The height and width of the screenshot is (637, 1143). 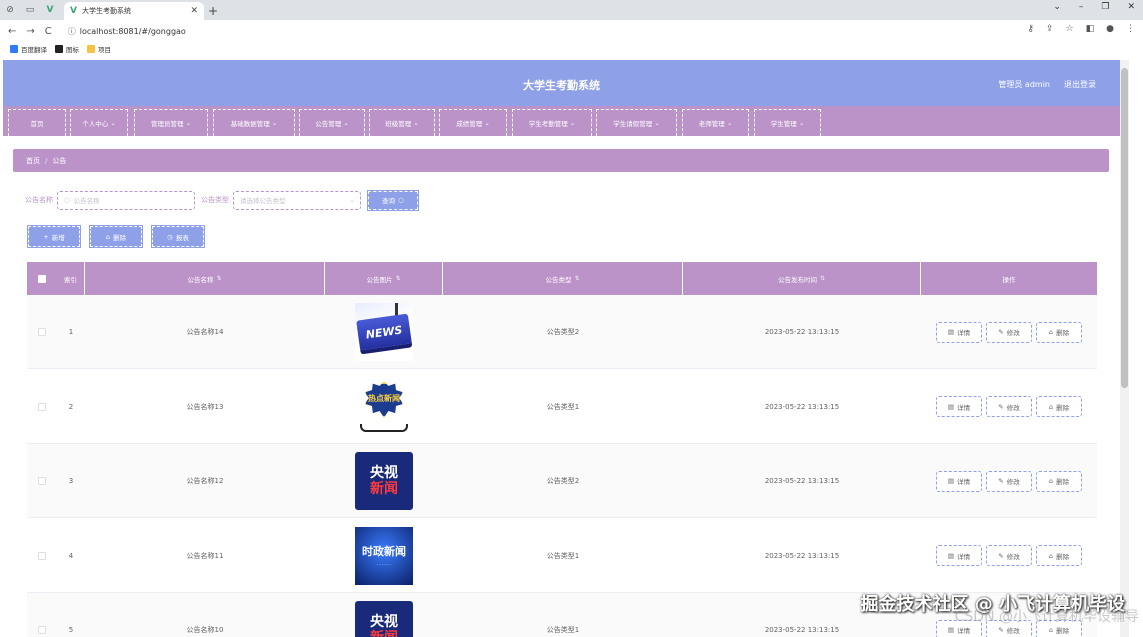 I want to click on translate-icon, so click(x=14, y=49).